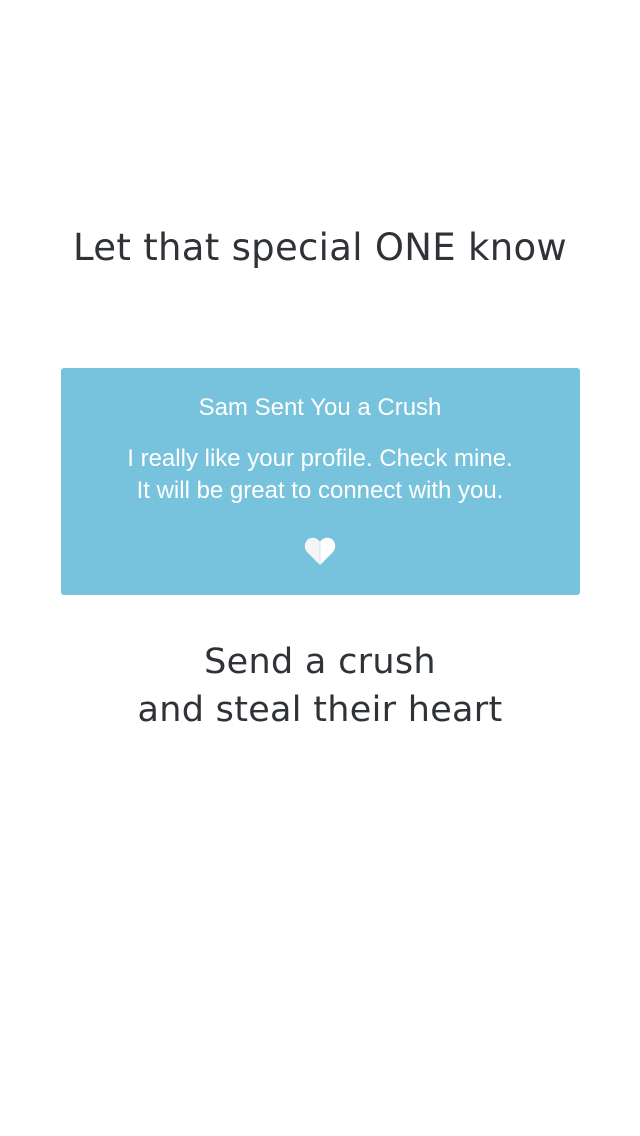 The height and width of the screenshot is (1136, 640). Describe the element at coordinates (320, 247) in the screenshot. I see `headline: Let that special ONE know` at that location.